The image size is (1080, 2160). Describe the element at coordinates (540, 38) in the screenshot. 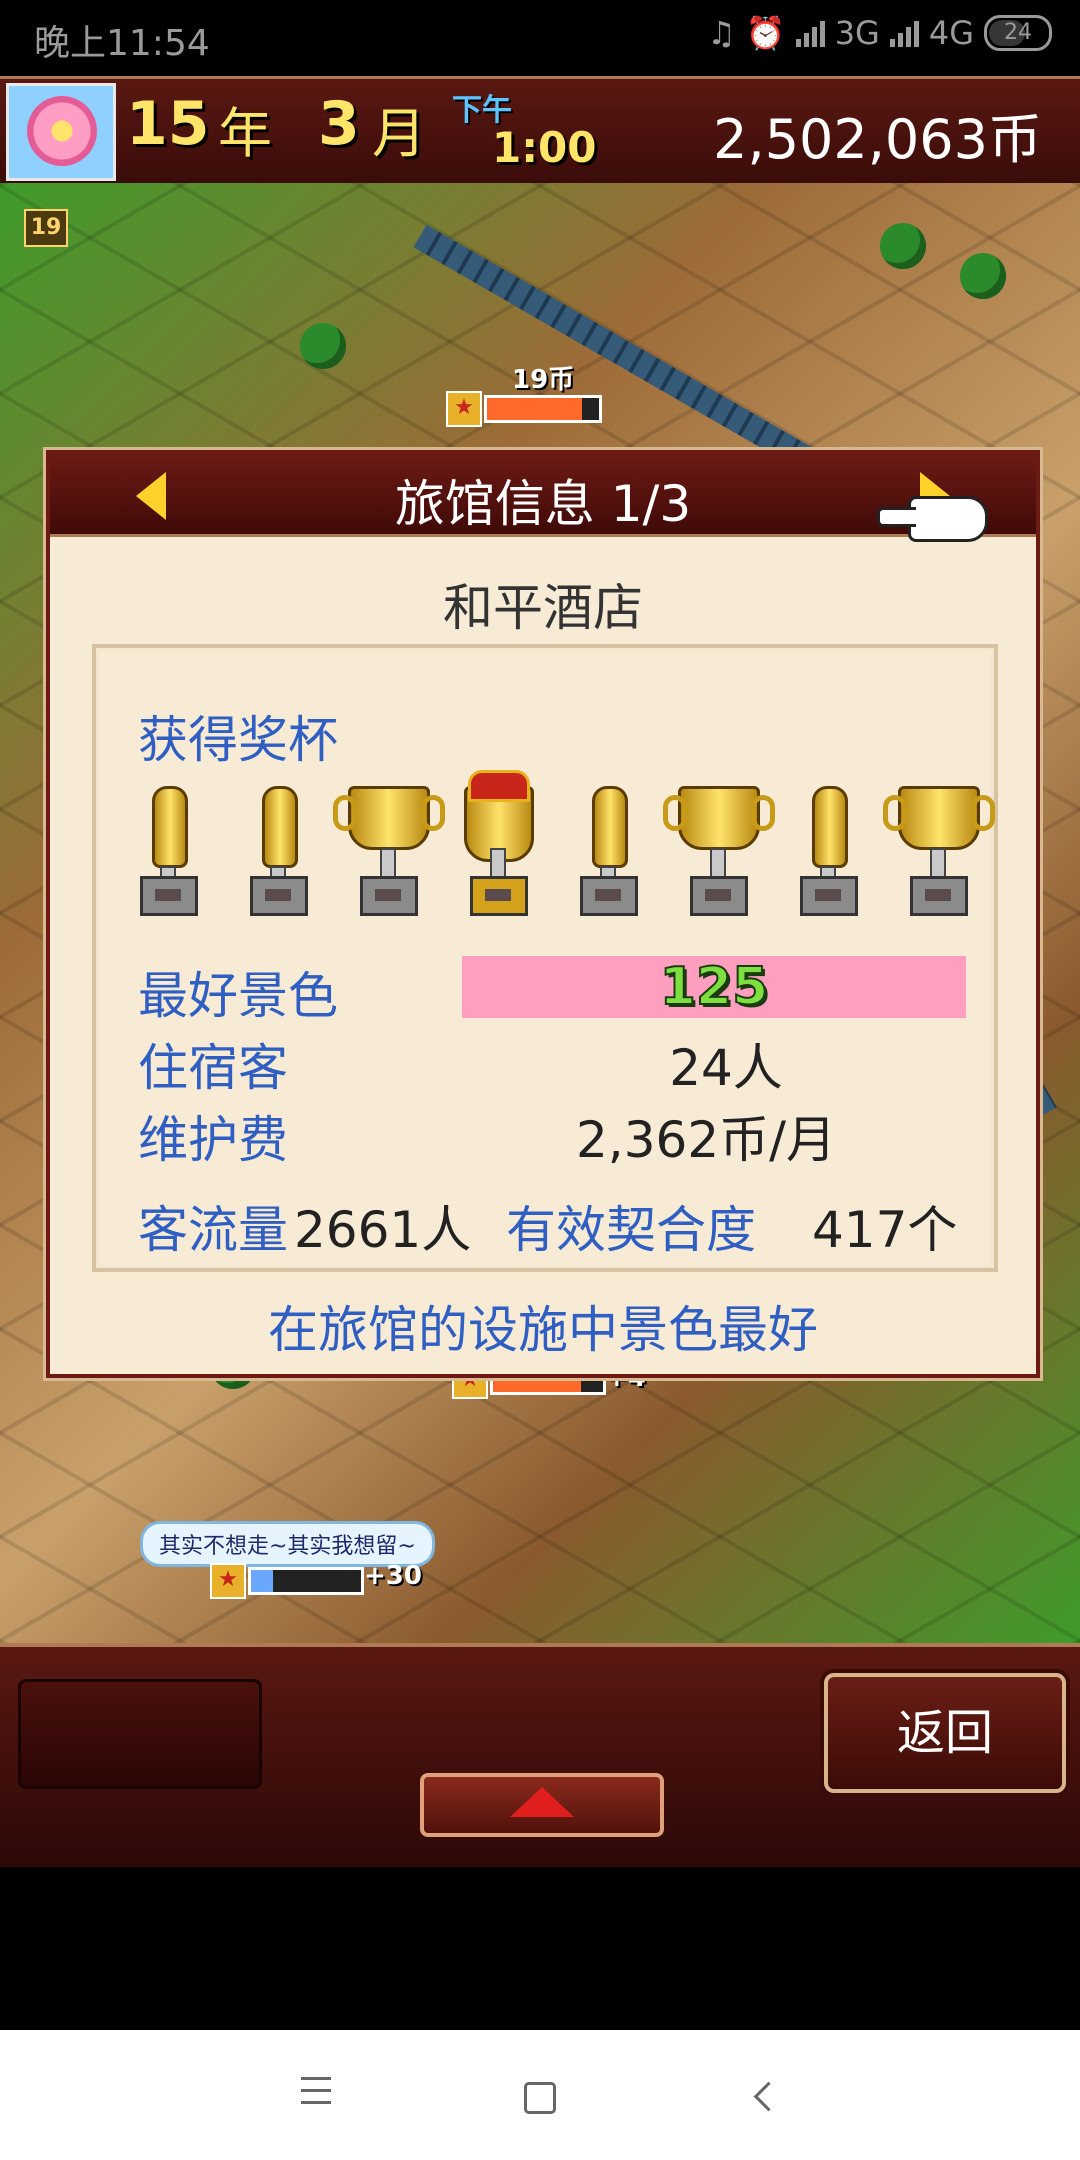

I see `status-bar: 晚上11:54 ♫ ⏰ 3G 4G 24` at that location.